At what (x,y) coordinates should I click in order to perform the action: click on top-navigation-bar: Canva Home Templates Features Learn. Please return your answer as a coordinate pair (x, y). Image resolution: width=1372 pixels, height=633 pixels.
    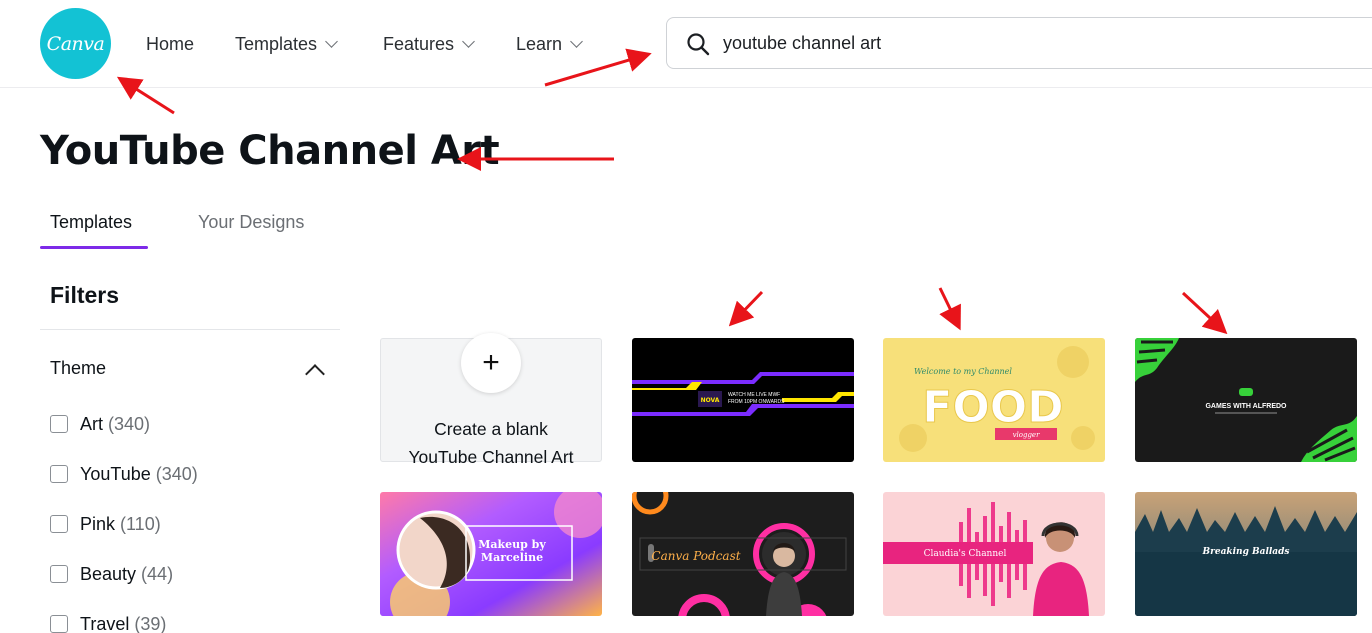
    Looking at the image, I should click on (686, 44).